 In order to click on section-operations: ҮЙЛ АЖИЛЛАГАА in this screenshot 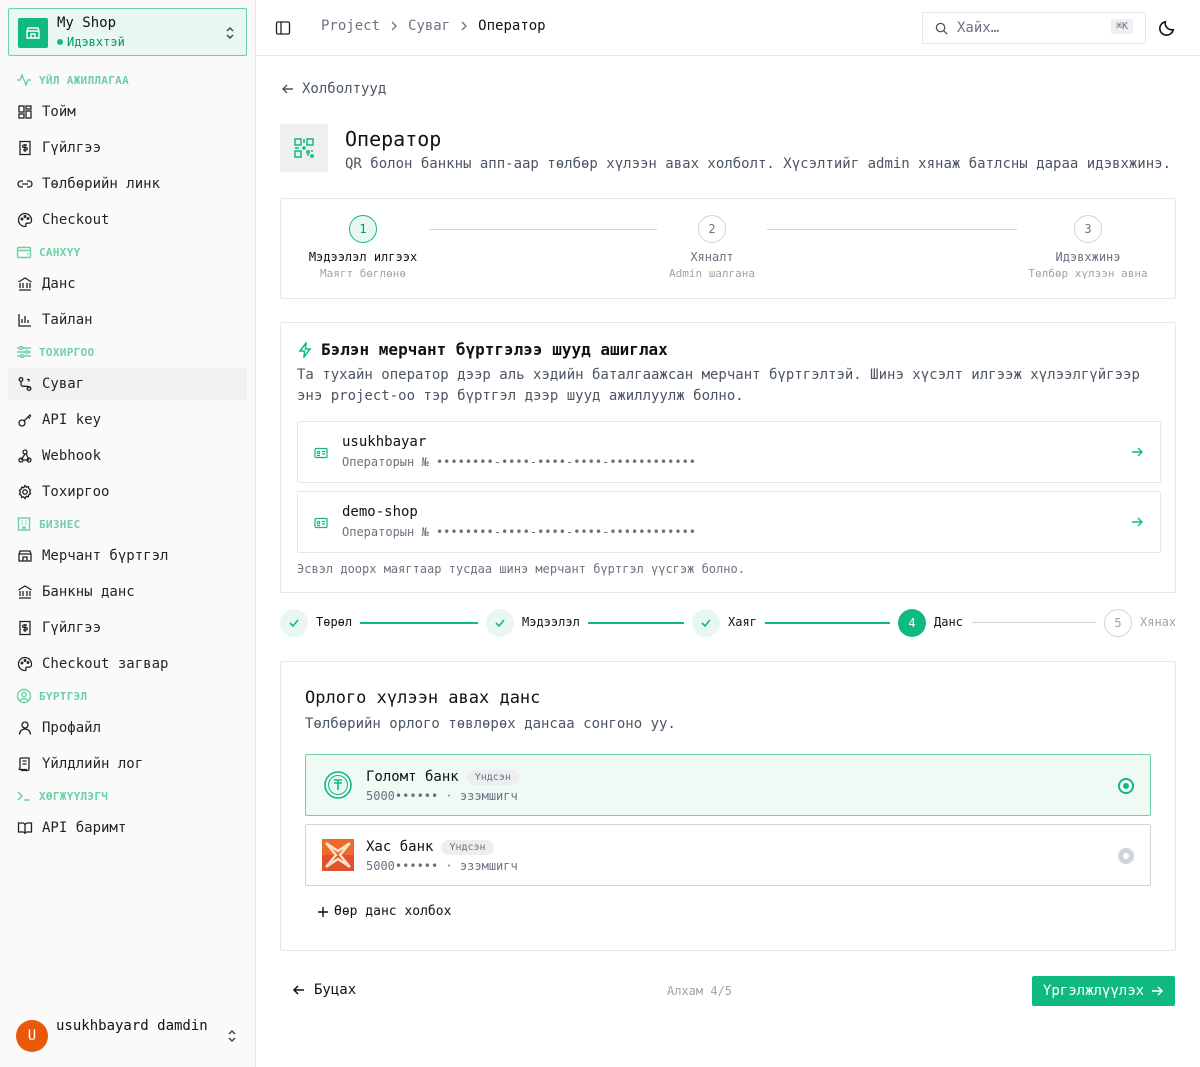, I will do `click(72, 80)`.